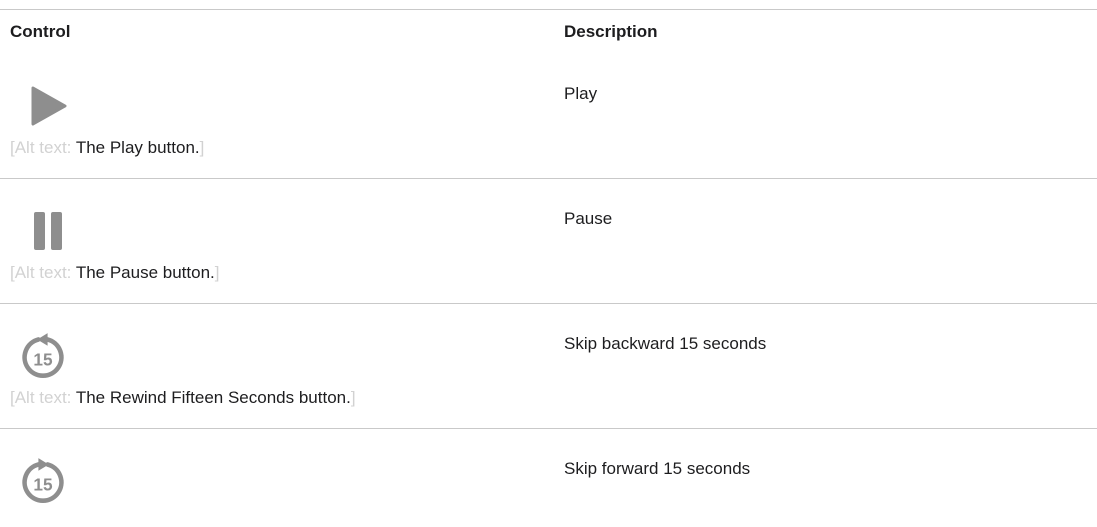  Describe the element at coordinates (48, 231) in the screenshot. I see `pause-icon` at that location.